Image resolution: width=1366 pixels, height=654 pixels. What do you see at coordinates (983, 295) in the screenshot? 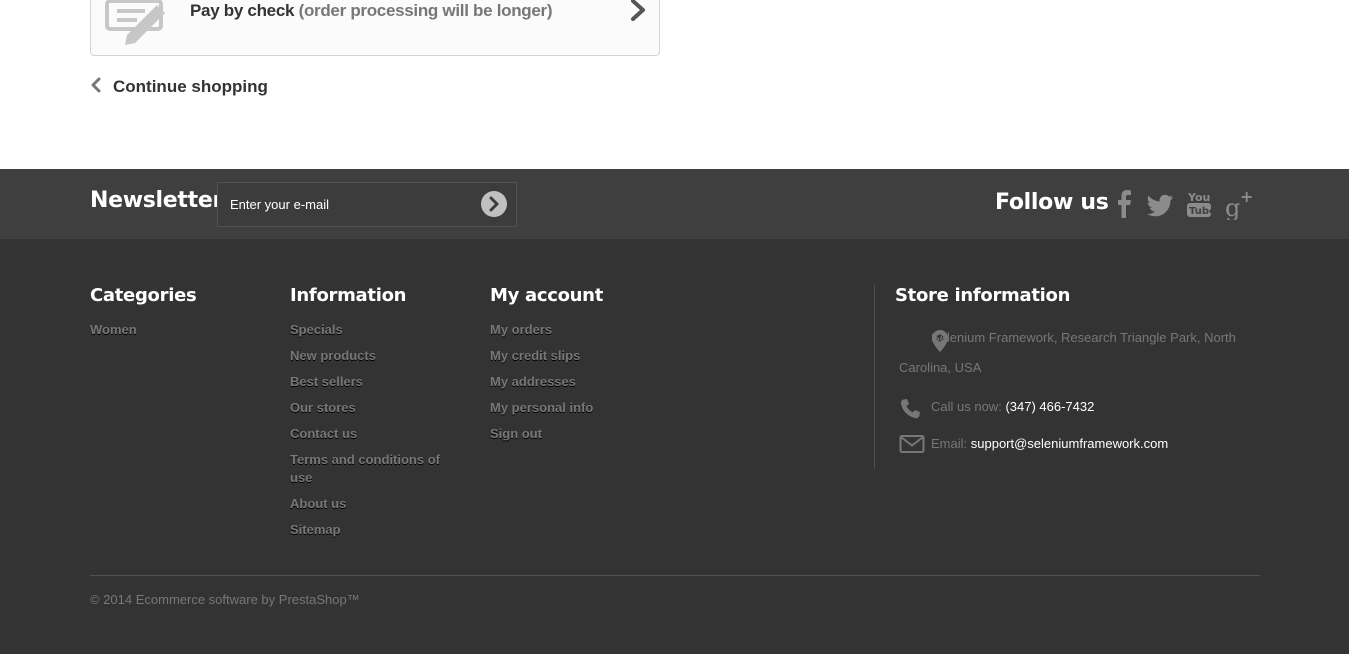
I see `store-information-title: Store information` at bounding box center [983, 295].